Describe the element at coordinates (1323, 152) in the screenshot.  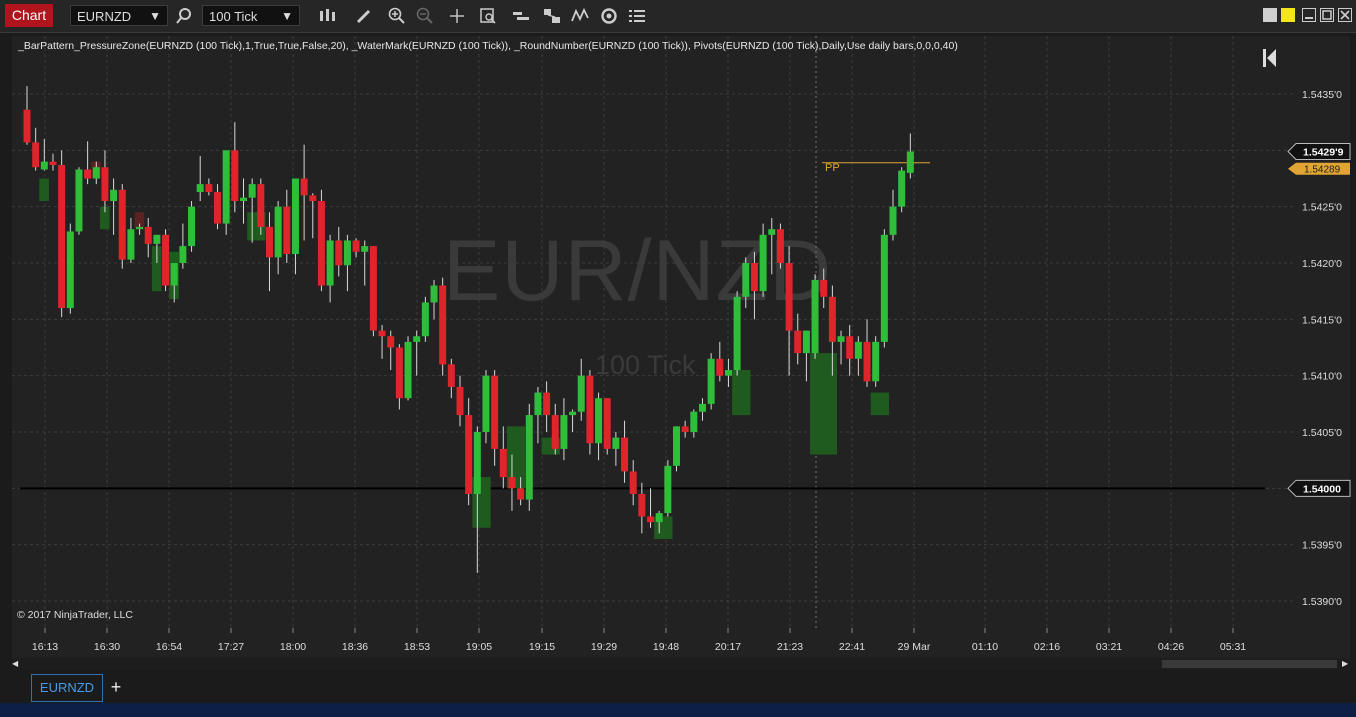
I see `current-price-label: 1.5429'9` at that location.